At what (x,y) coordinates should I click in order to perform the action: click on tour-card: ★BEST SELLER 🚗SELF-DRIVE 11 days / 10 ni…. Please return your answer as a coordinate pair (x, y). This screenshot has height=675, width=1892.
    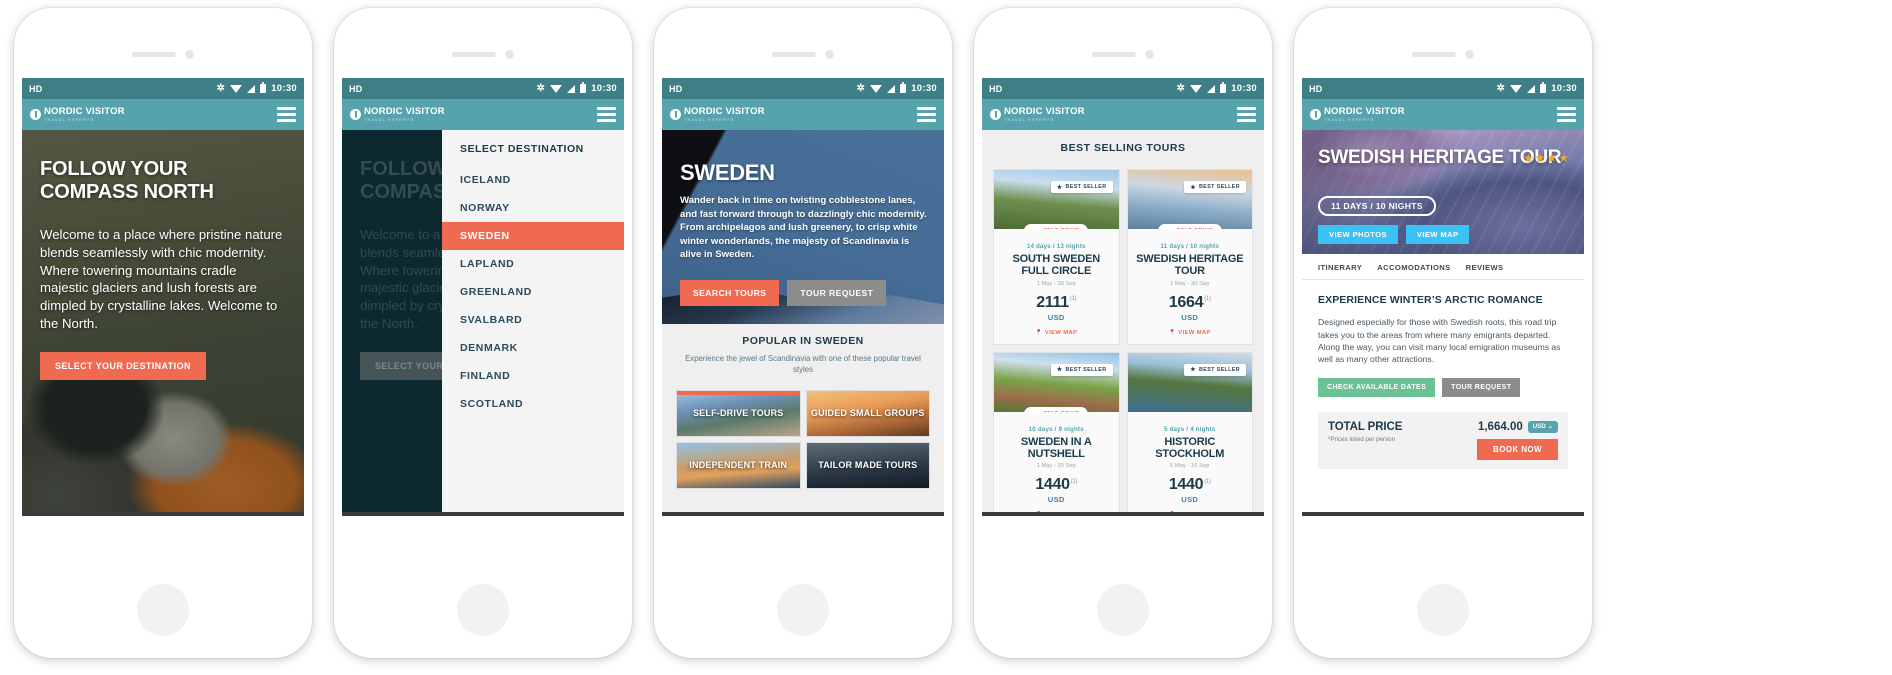
    Looking at the image, I should click on (1189, 257).